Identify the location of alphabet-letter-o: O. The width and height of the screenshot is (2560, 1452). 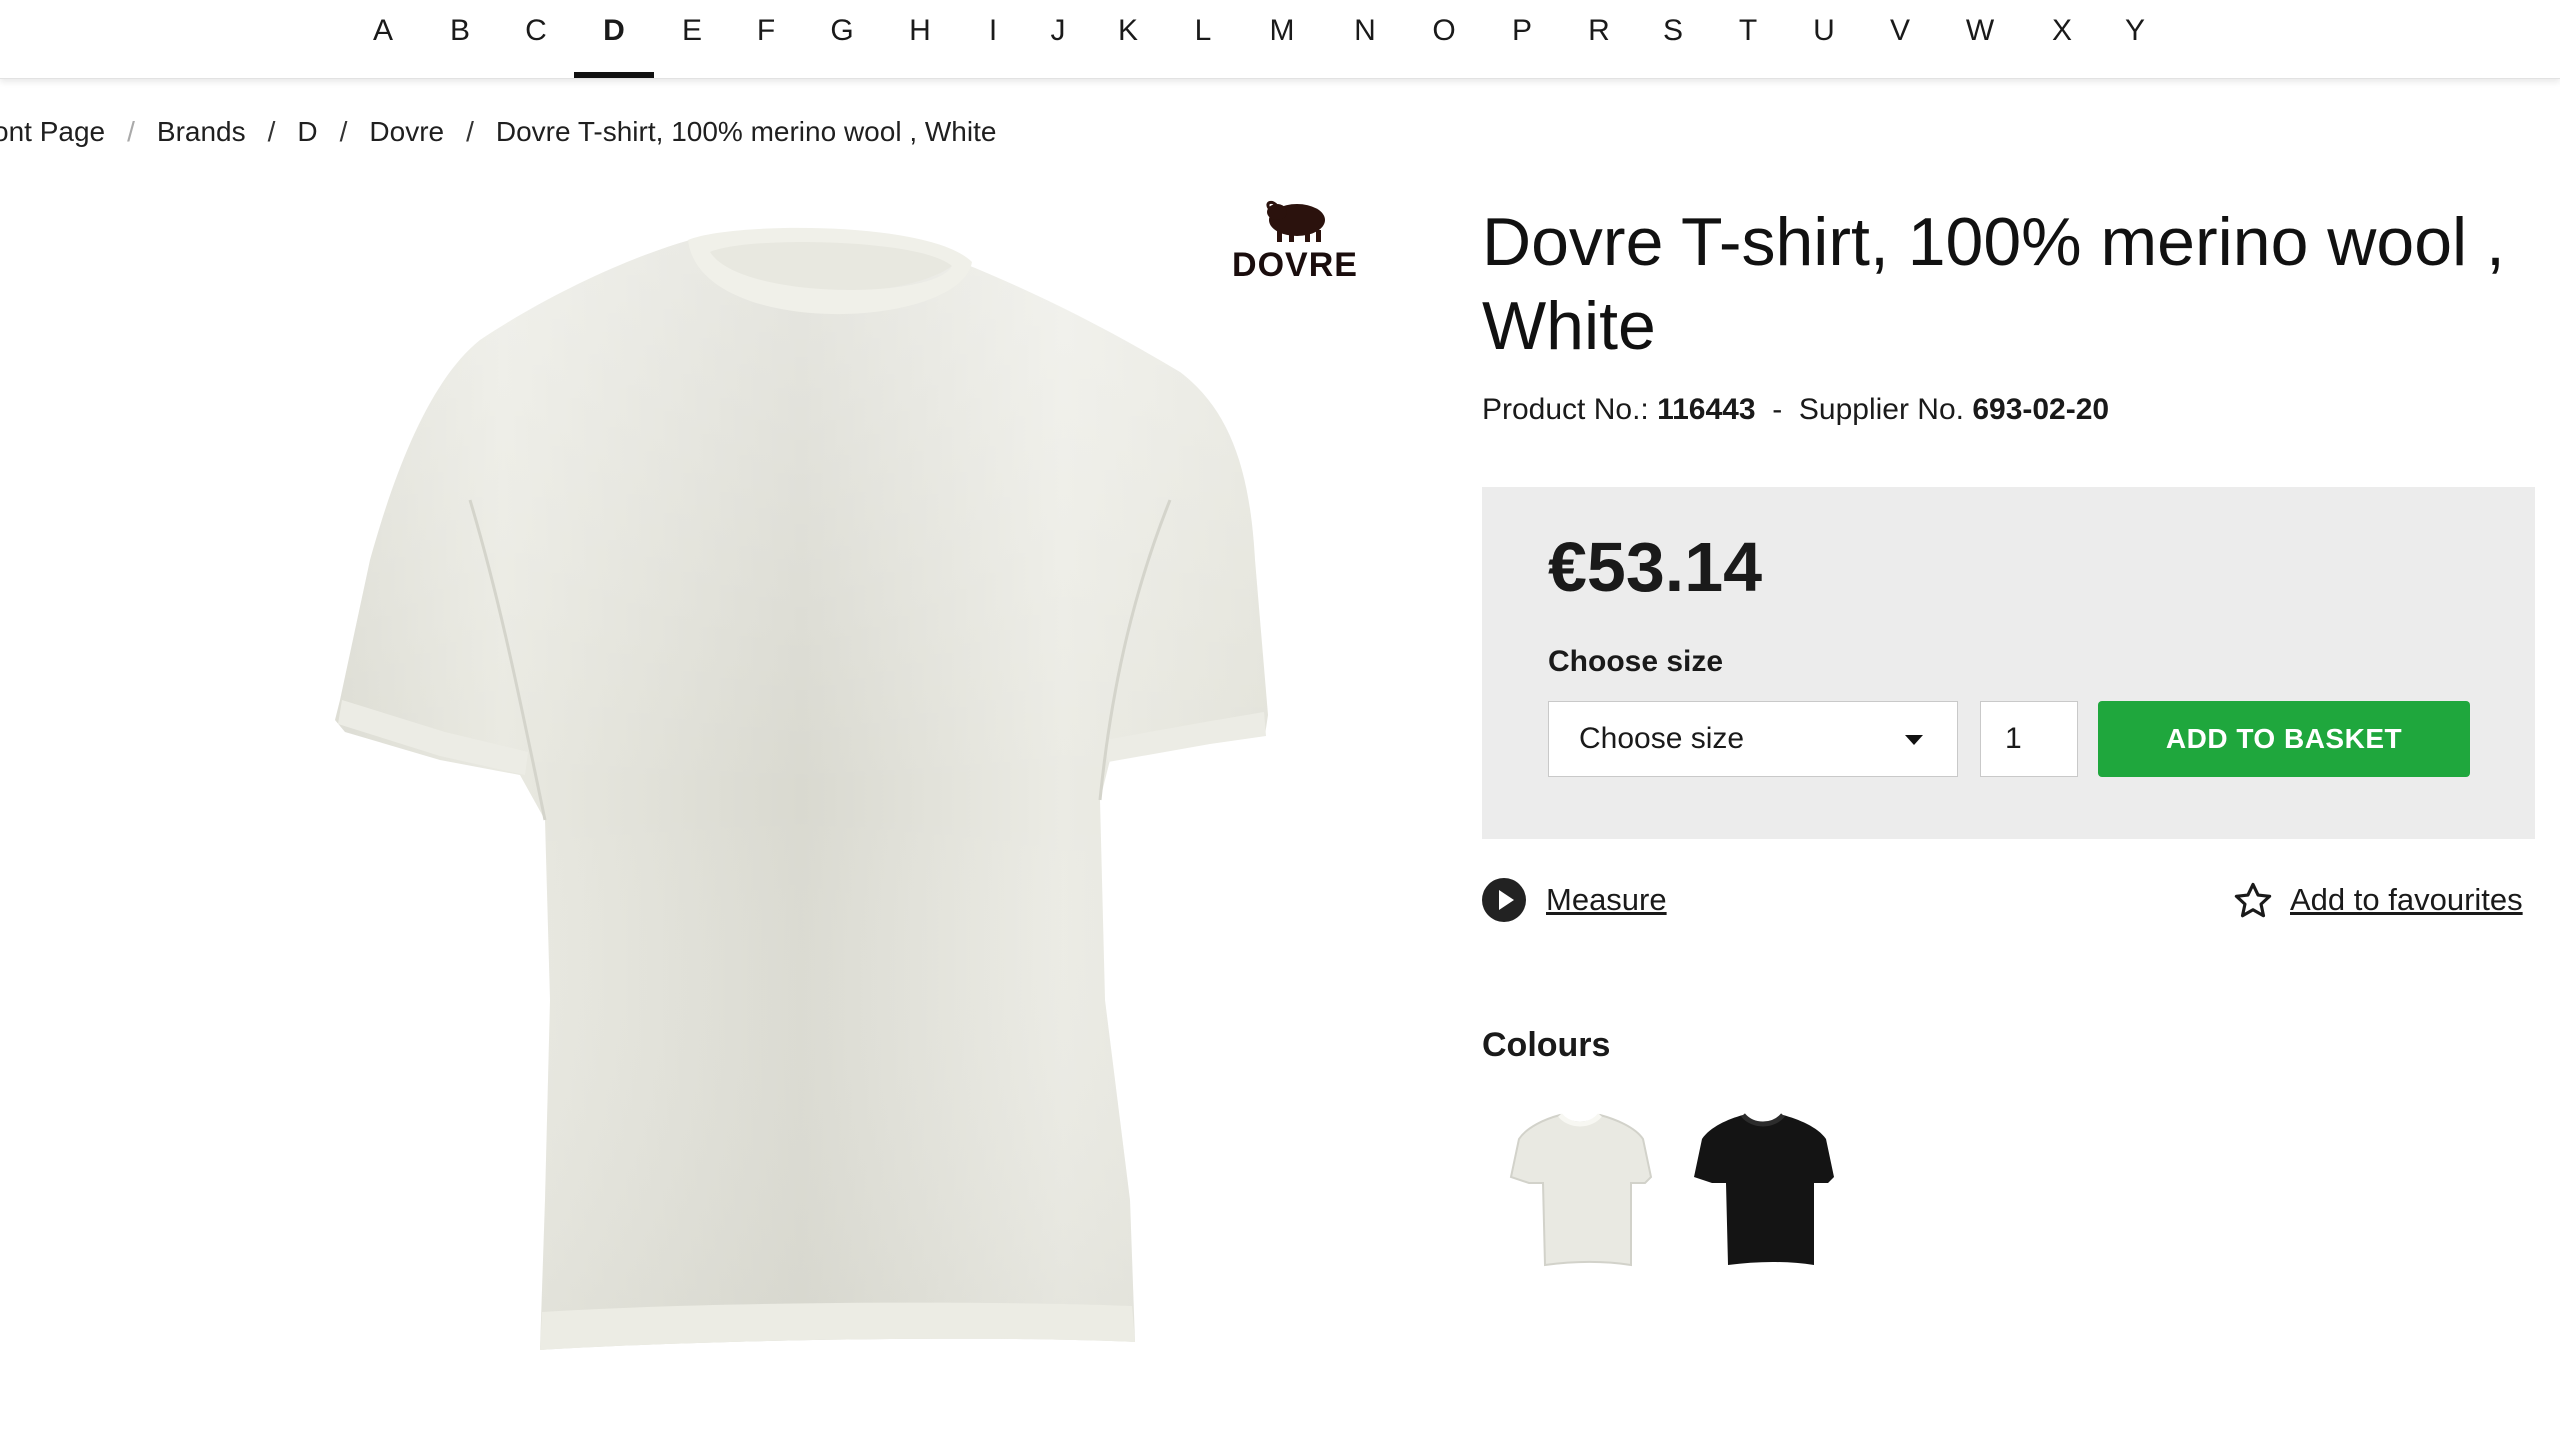
(1444, 39).